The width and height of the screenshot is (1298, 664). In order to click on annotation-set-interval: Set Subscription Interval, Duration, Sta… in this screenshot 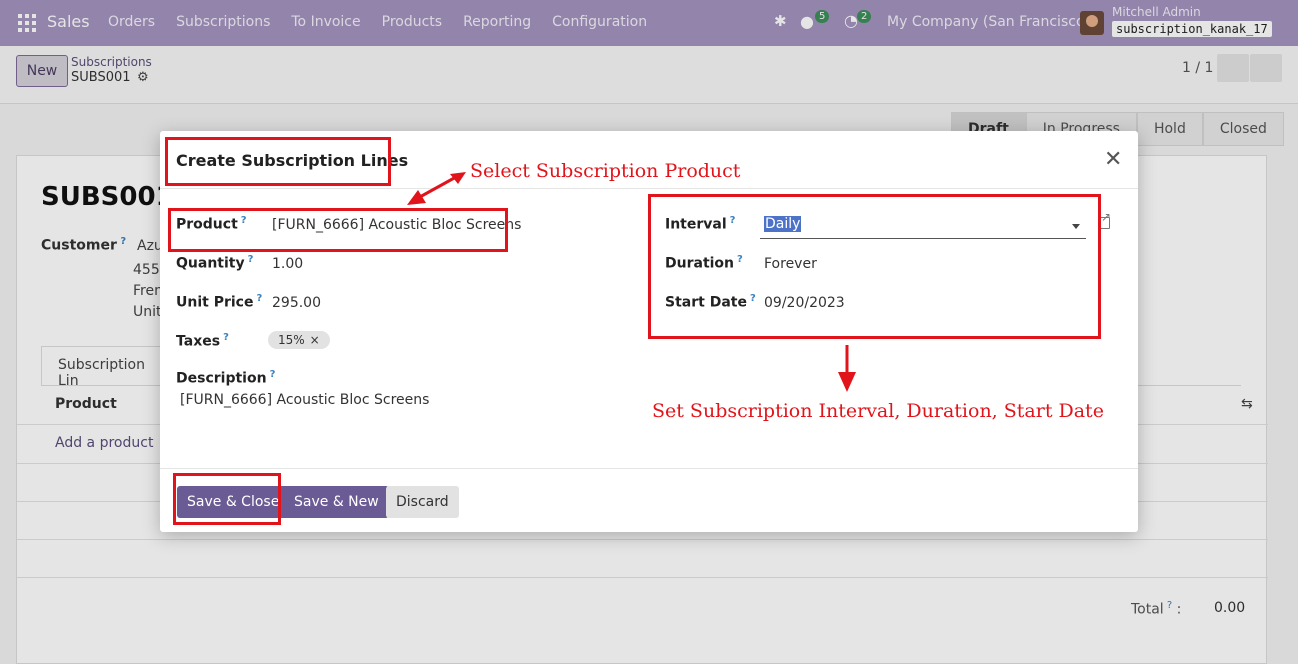, I will do `click(878, 411)`.